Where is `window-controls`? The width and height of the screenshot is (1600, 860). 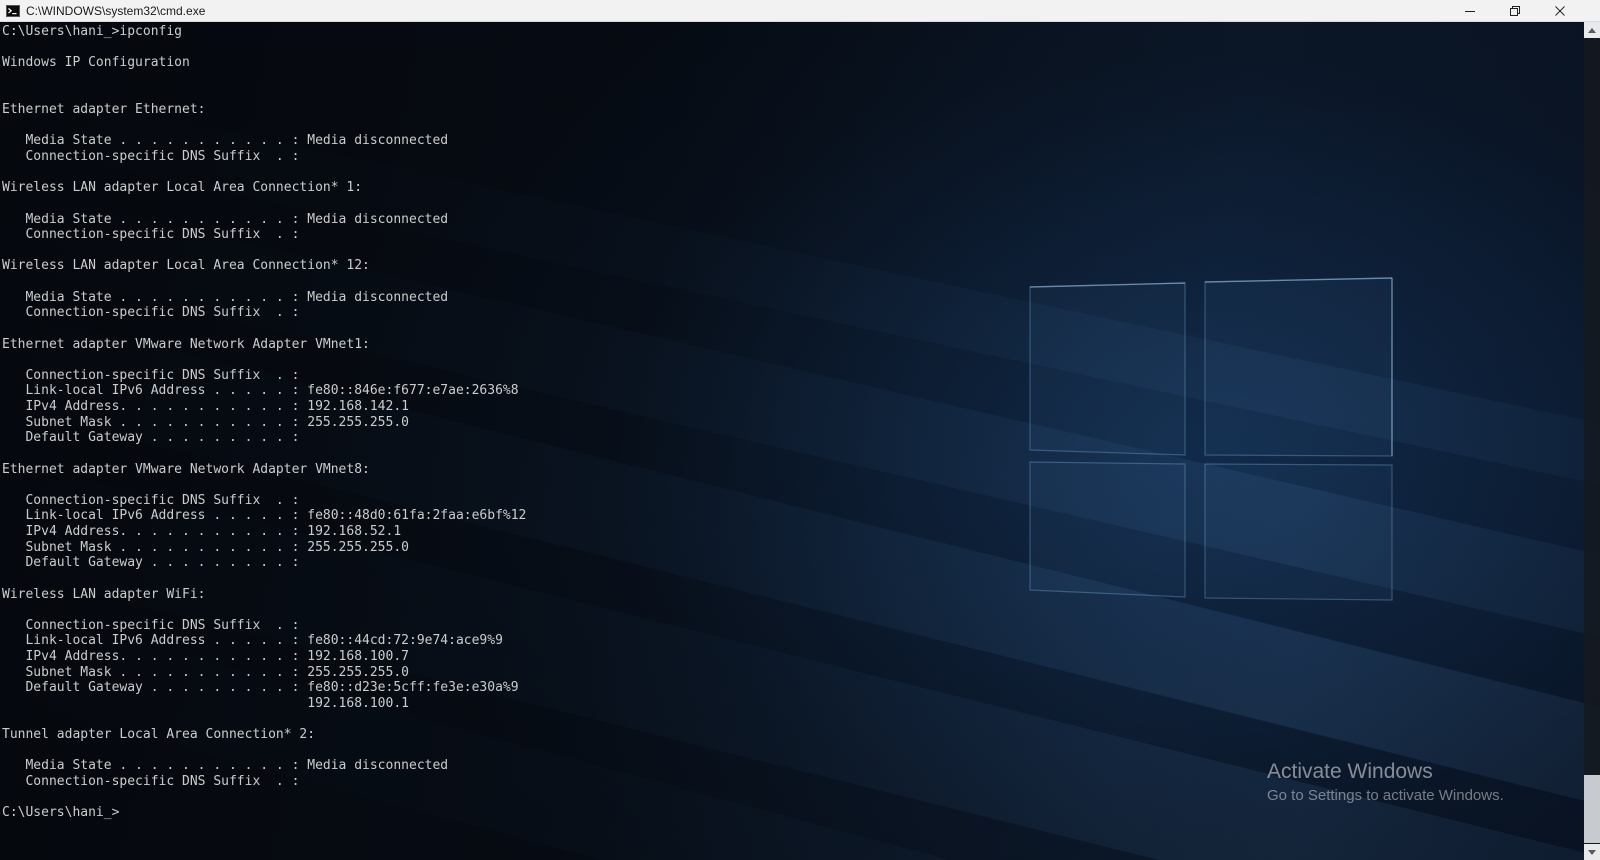
window-controls is located at coordinates (1523, 10).